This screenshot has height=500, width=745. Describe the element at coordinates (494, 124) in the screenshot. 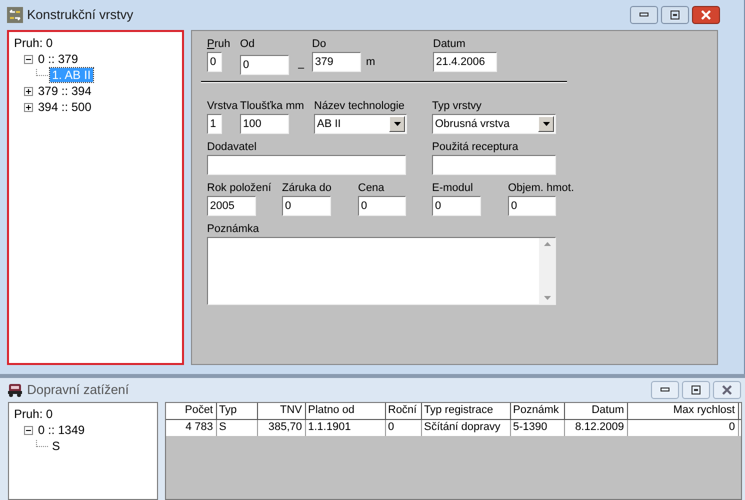

I see `dropdown: Obrusná vrstva` at that location.